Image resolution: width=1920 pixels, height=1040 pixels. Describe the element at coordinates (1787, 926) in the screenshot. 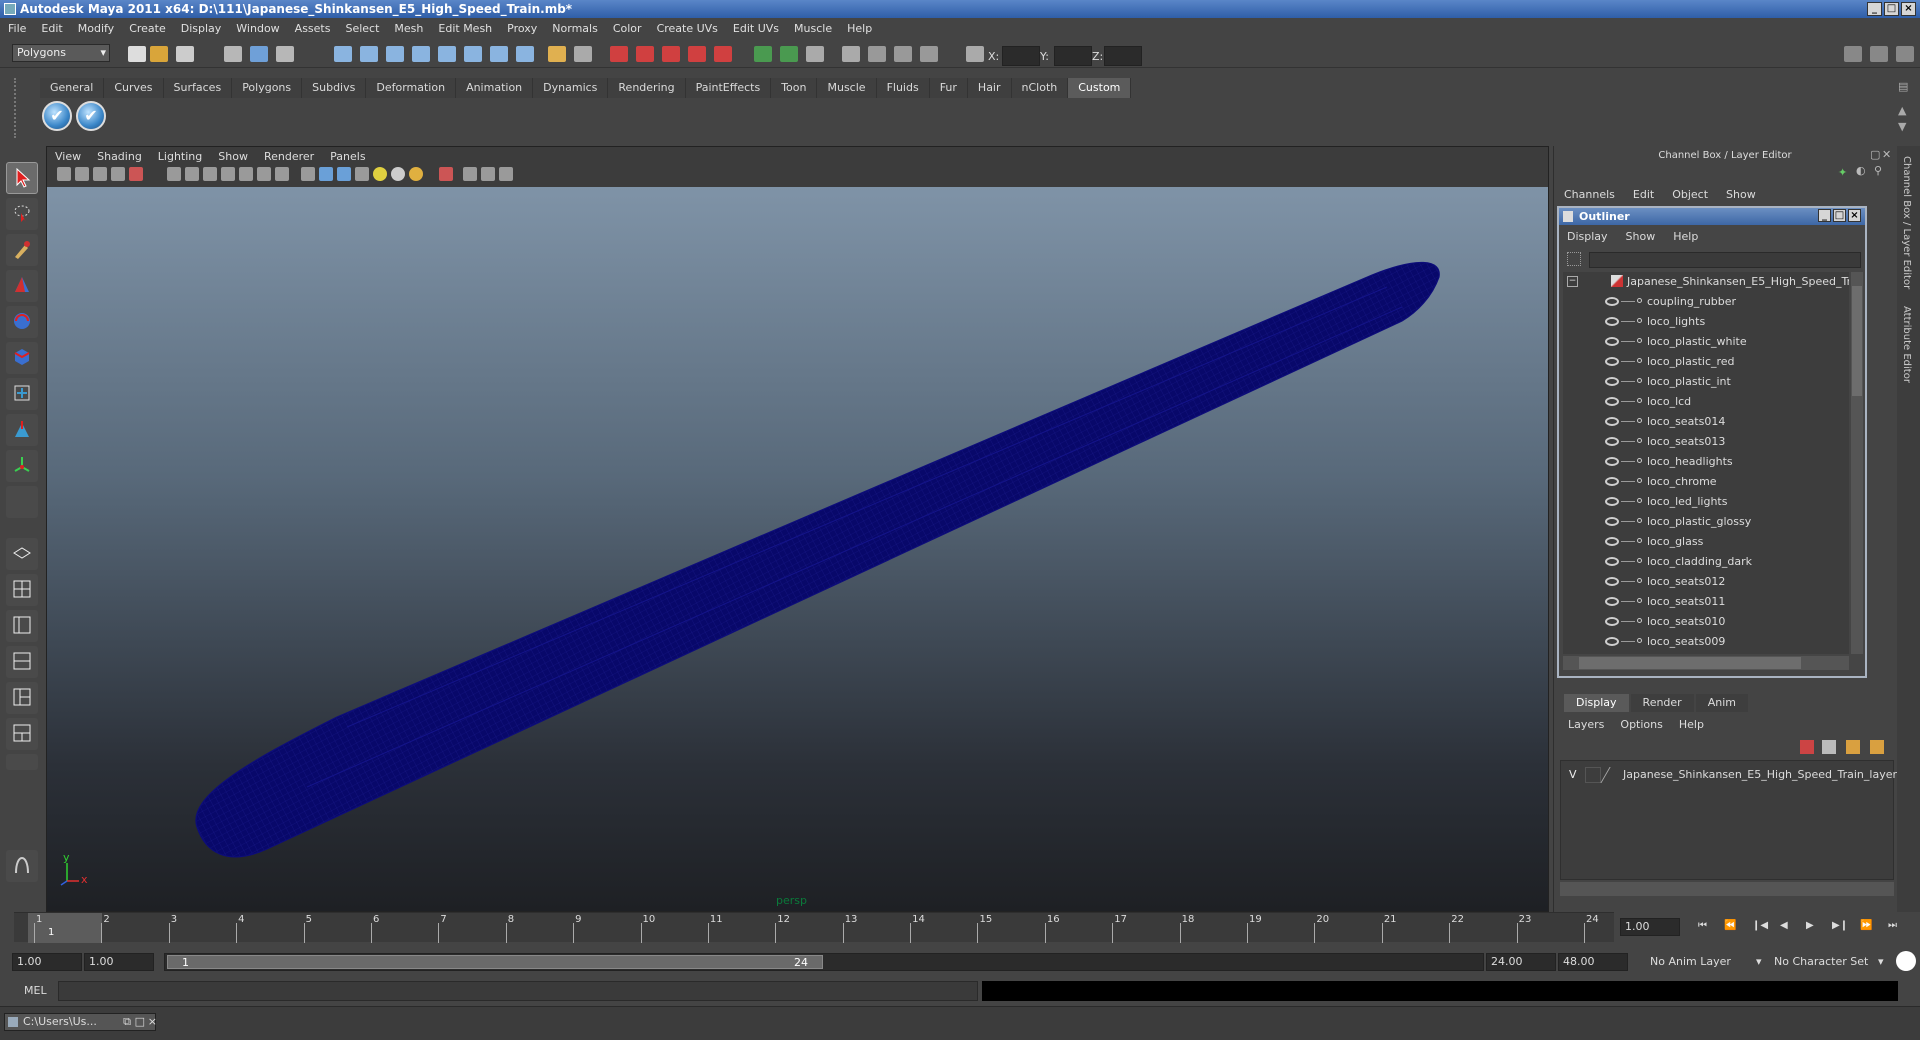

I see `play-backward-icon: ◀` at that location.